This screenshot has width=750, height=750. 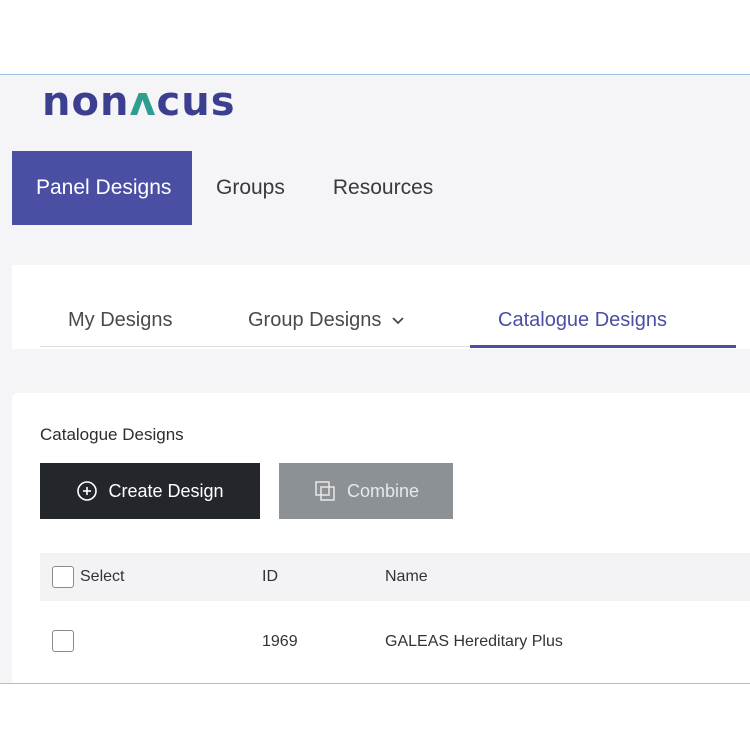 I want to click on top-margin, so click(x=375, y=37).